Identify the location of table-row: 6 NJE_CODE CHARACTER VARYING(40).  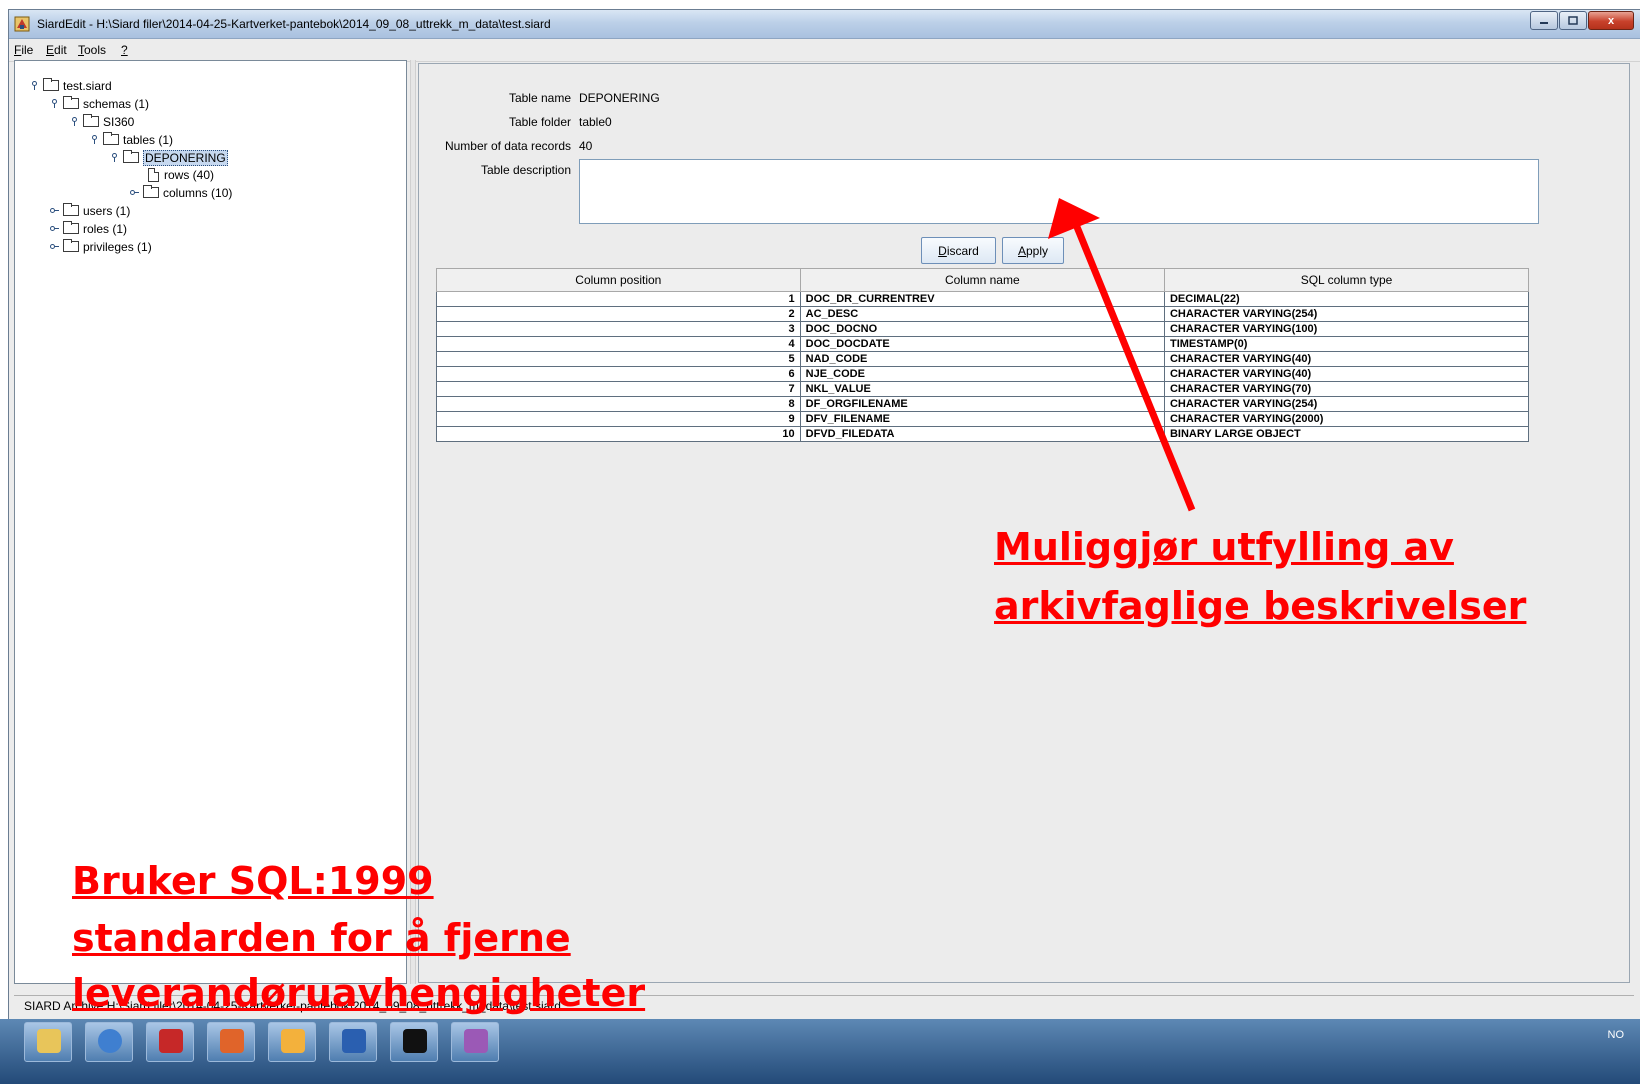
(983, 374).